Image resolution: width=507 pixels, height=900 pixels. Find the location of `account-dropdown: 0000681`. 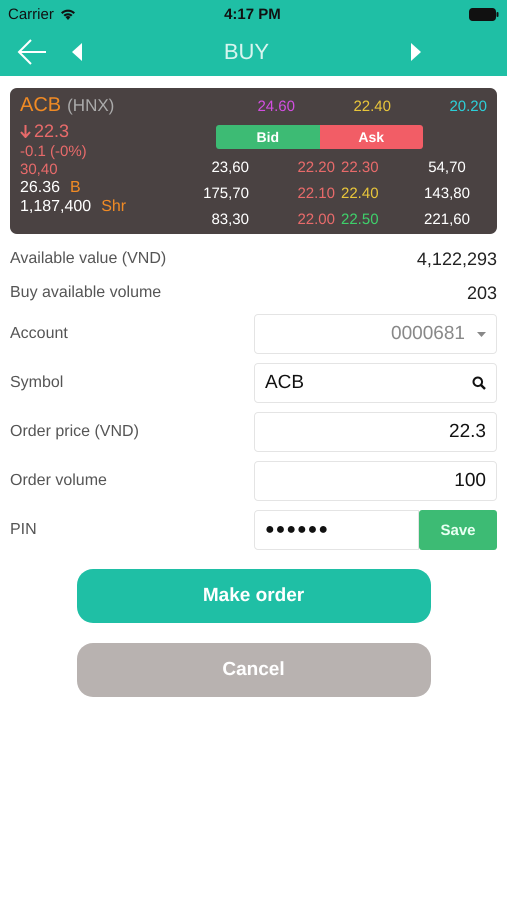

account-dropdown: 0000681 is located at coordinates (375, 334).